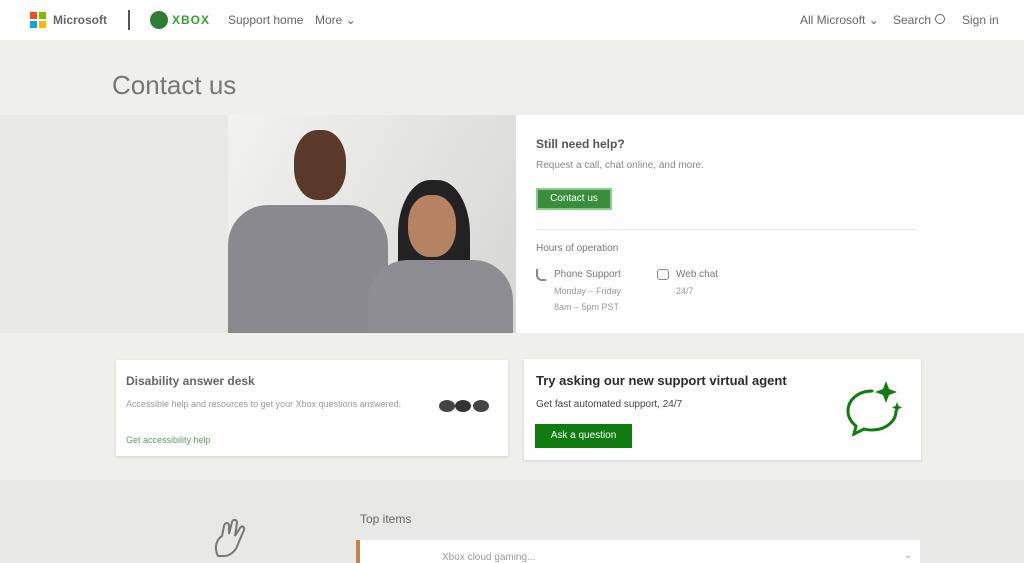  I want to click on hours-title: Hours of operation, so click(577, 248).